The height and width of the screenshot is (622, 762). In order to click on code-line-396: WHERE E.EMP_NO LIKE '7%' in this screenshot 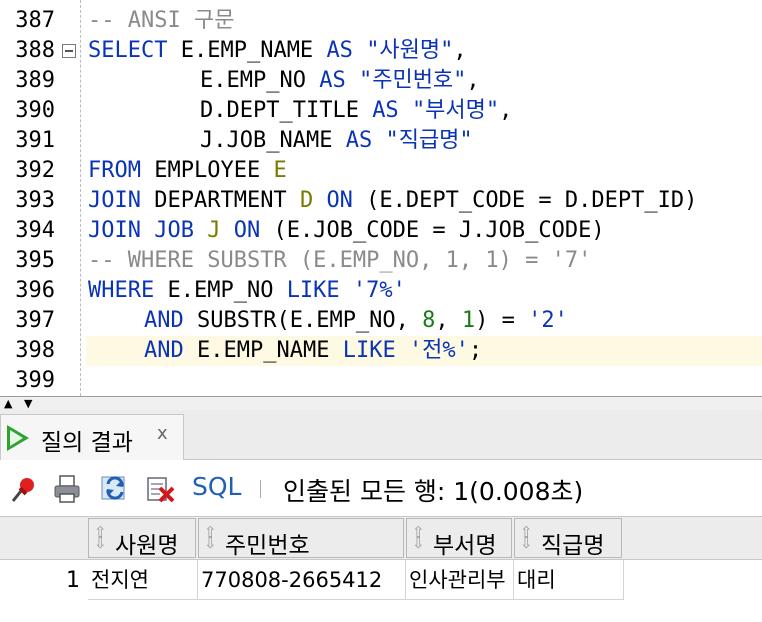, I will do `click(247, 291)`.